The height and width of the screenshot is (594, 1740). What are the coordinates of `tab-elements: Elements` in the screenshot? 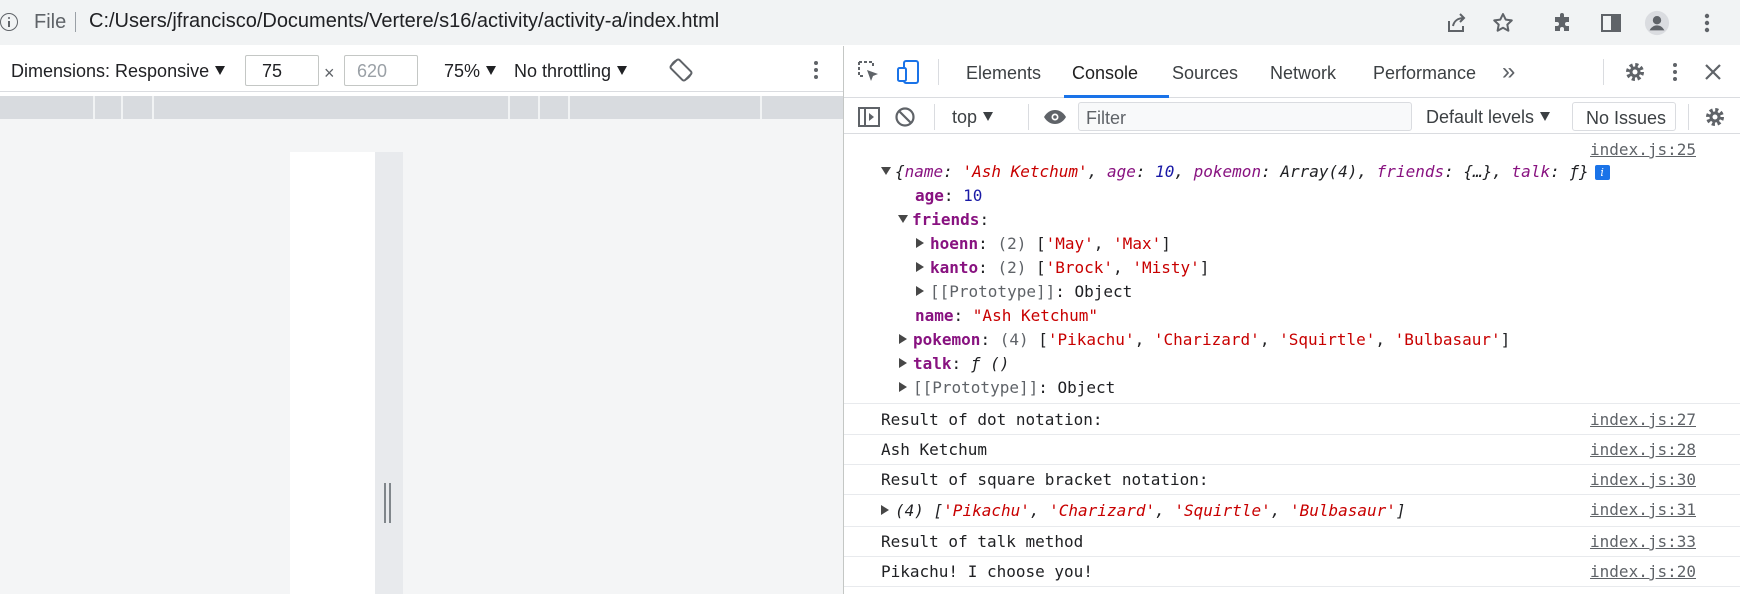 It's located at (1003, 73).